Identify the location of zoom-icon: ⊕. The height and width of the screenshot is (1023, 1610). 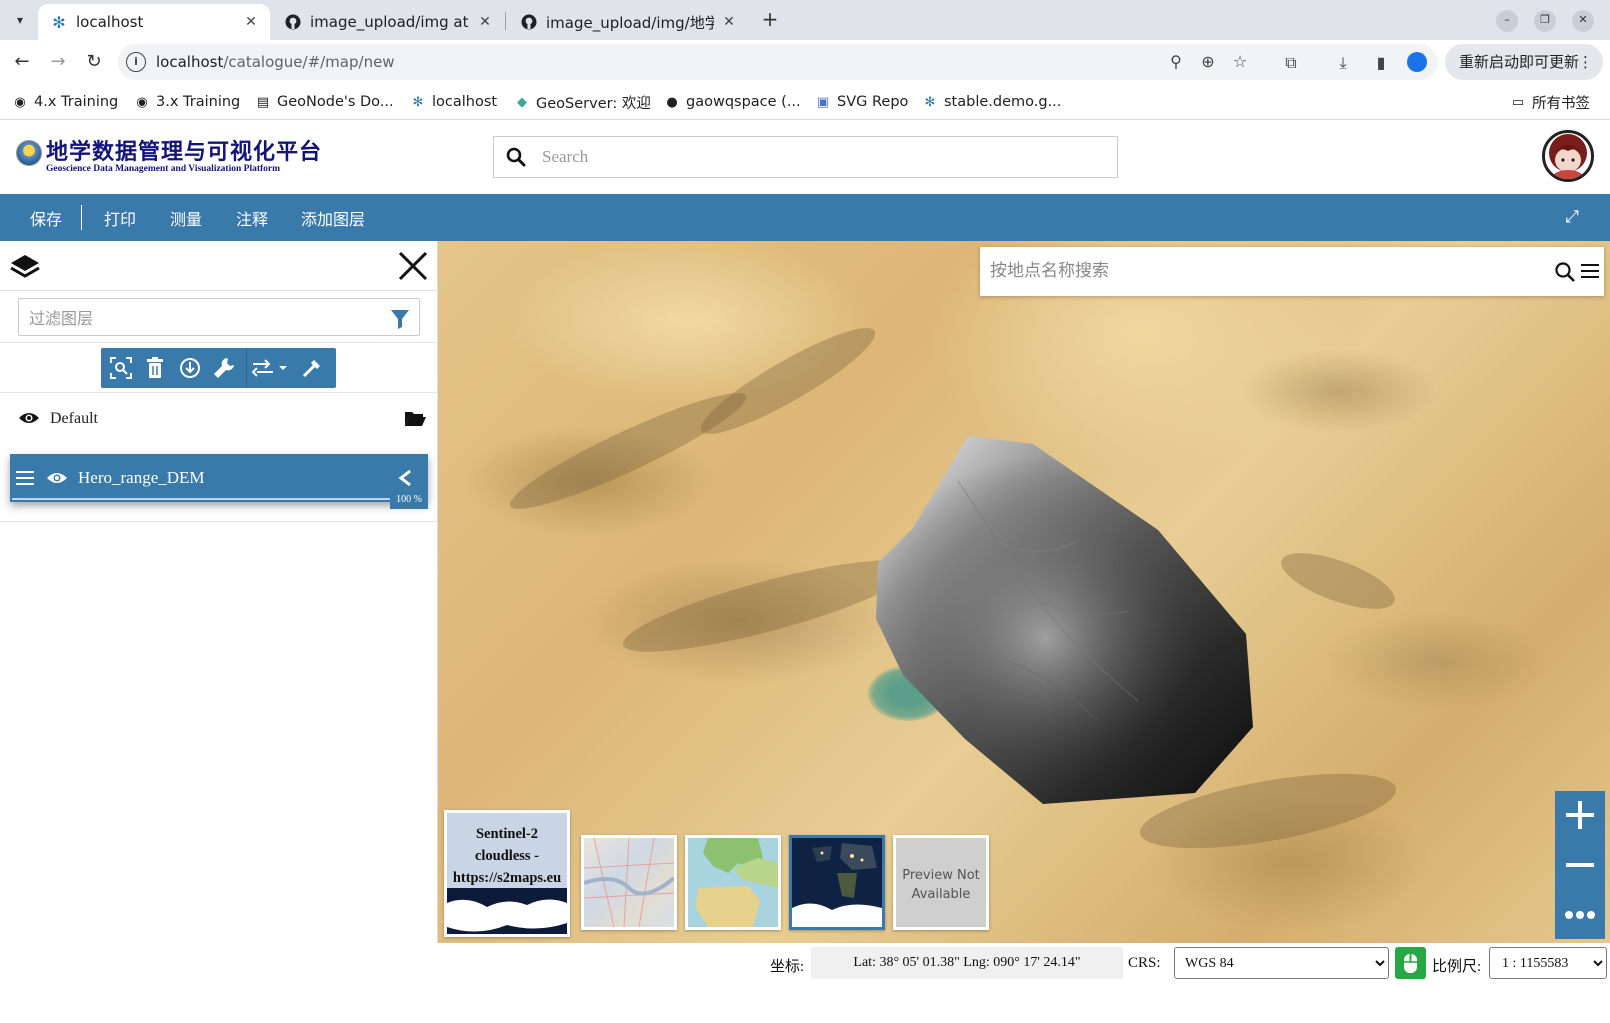
(1208, 62).